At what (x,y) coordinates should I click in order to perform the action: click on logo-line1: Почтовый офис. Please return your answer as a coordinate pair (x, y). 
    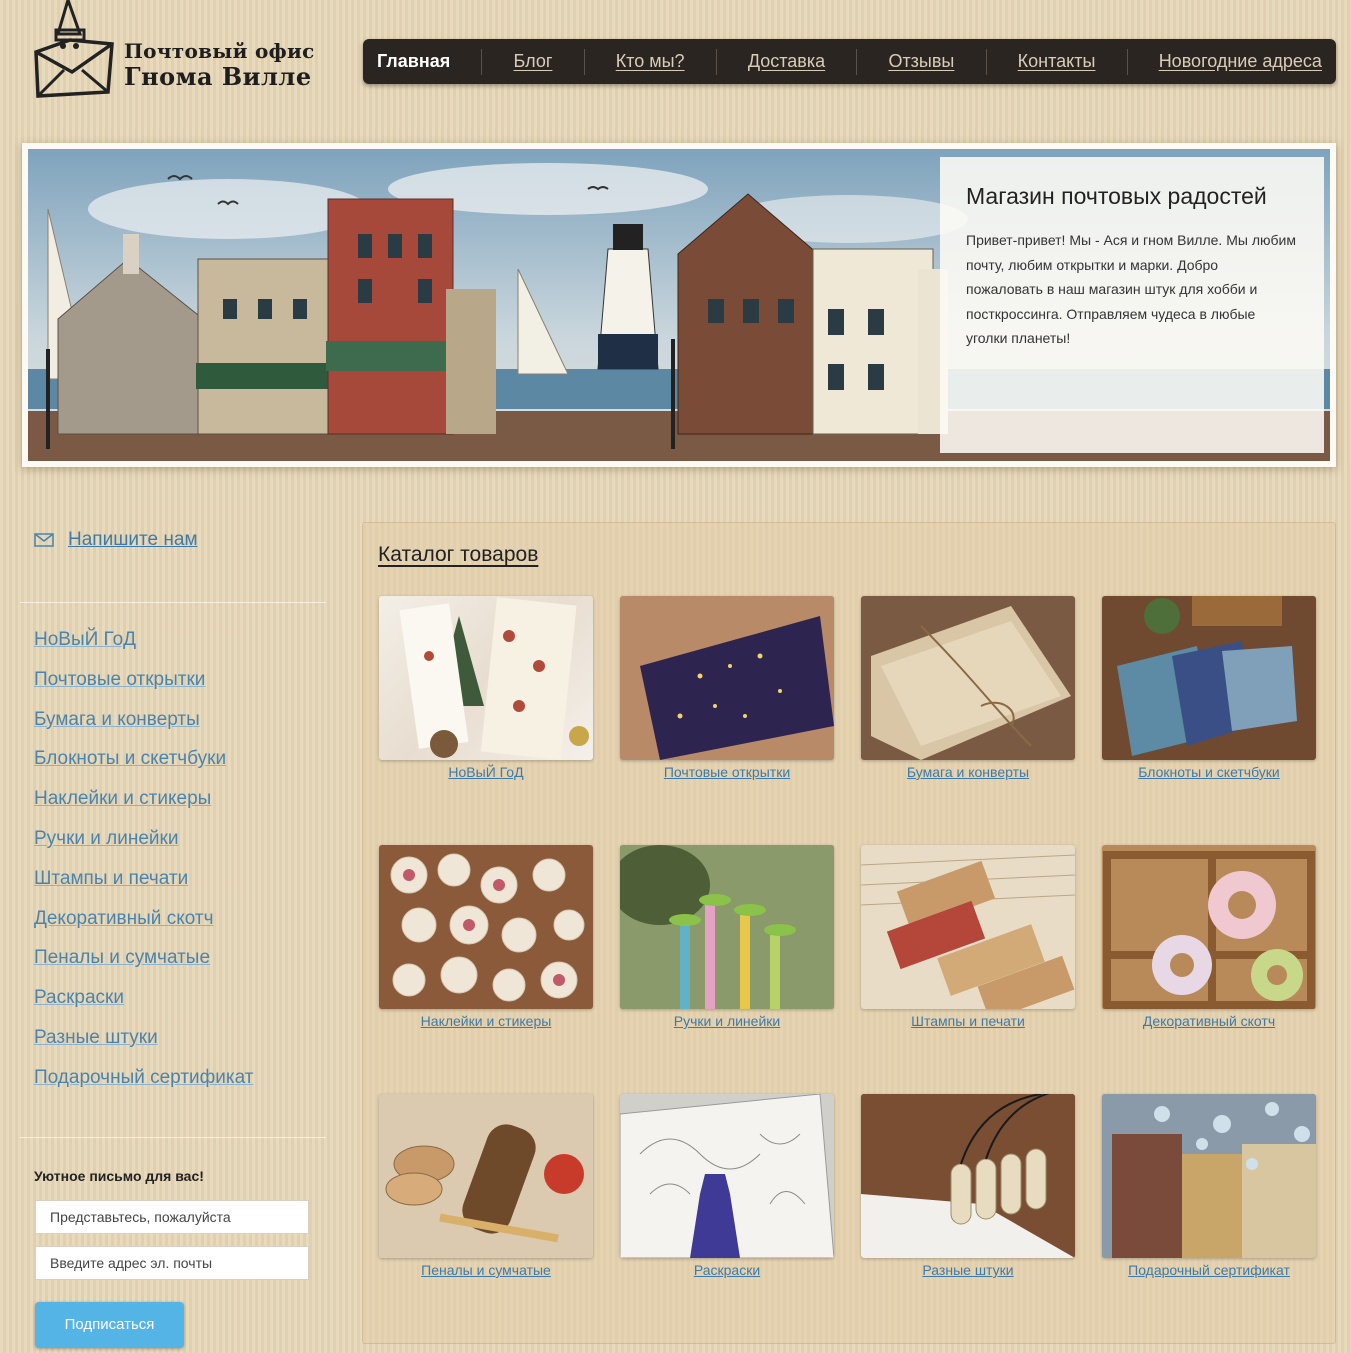
    Looking at the image, I should click on (219, 51).